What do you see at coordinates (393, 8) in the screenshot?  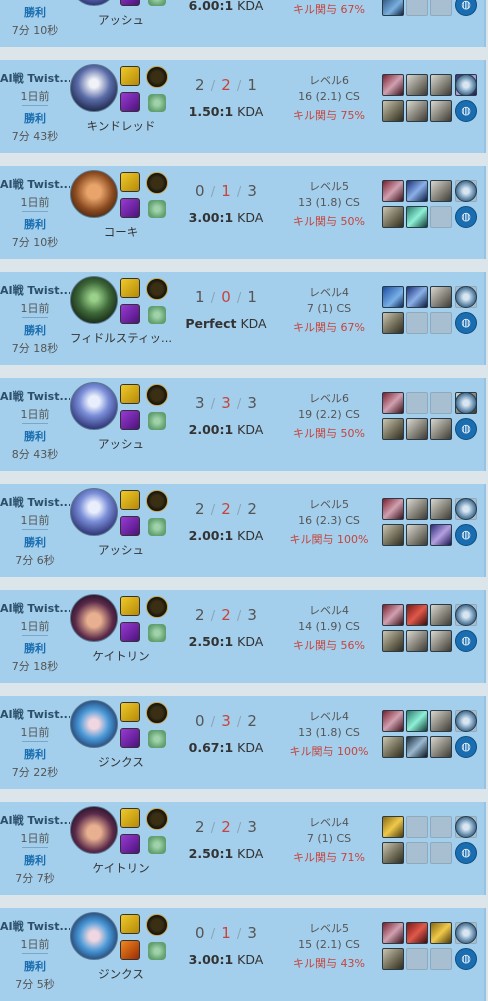 I see `ward-item-icon` at bounding box center [393, 8].